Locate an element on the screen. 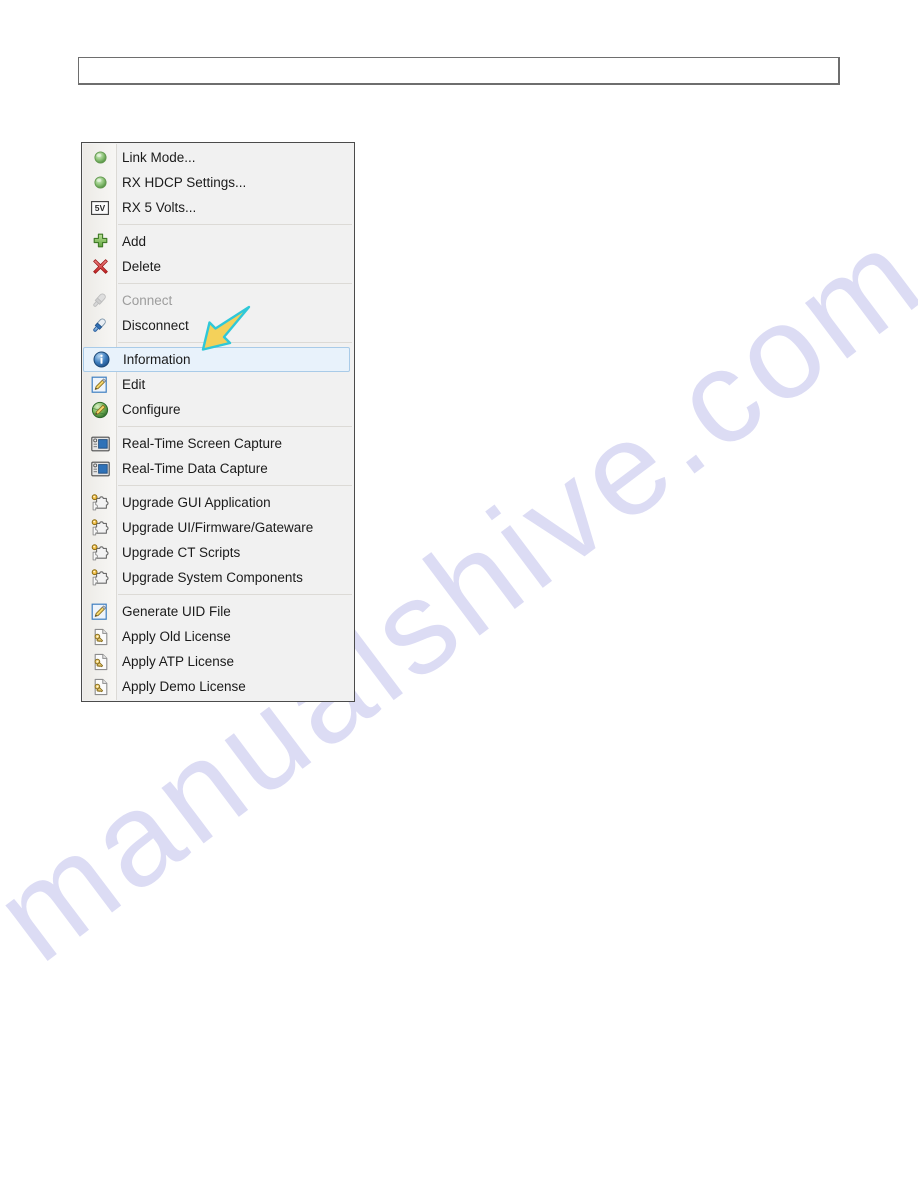 This screenshot has height=1188, width=918. menu-item-label: Upgrade UI/Firmware/Gateware is located at coordinates (218, 527).